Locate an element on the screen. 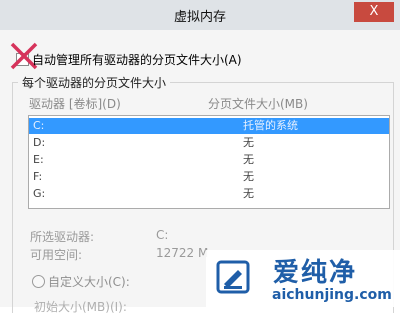  window-title: 虚拟内存 is located at coordinates (199, 17).